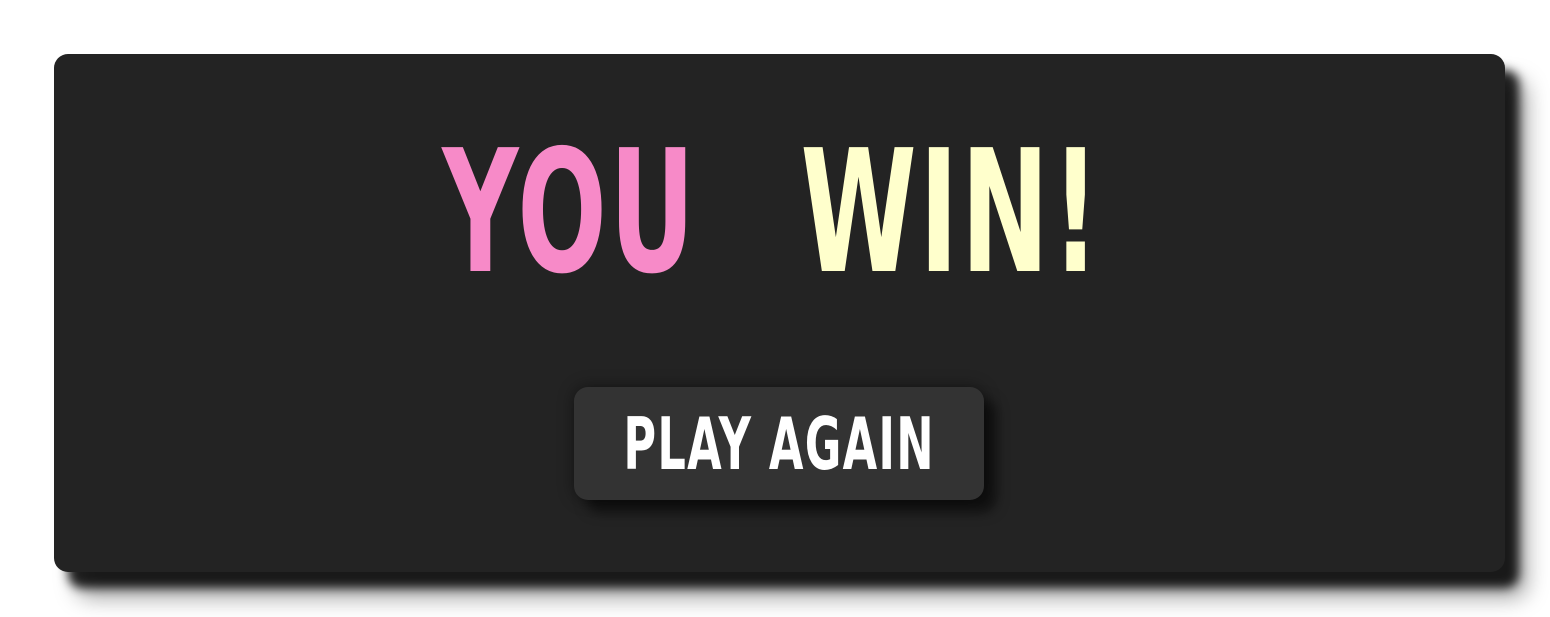  Describe the element at coordinates (951, 213) in the screenshot. I see `title-word-win: WIN!` at that location.